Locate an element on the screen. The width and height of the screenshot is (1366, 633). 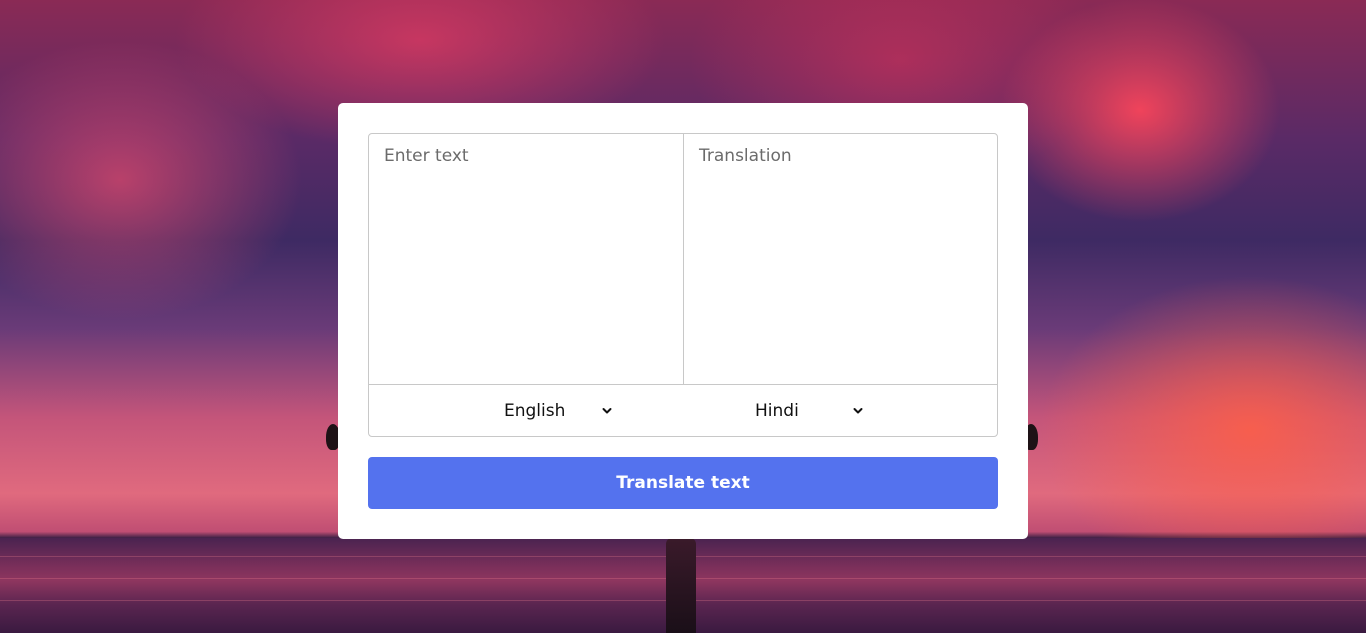
source-language-select: English is located at coordinates (559, 411).